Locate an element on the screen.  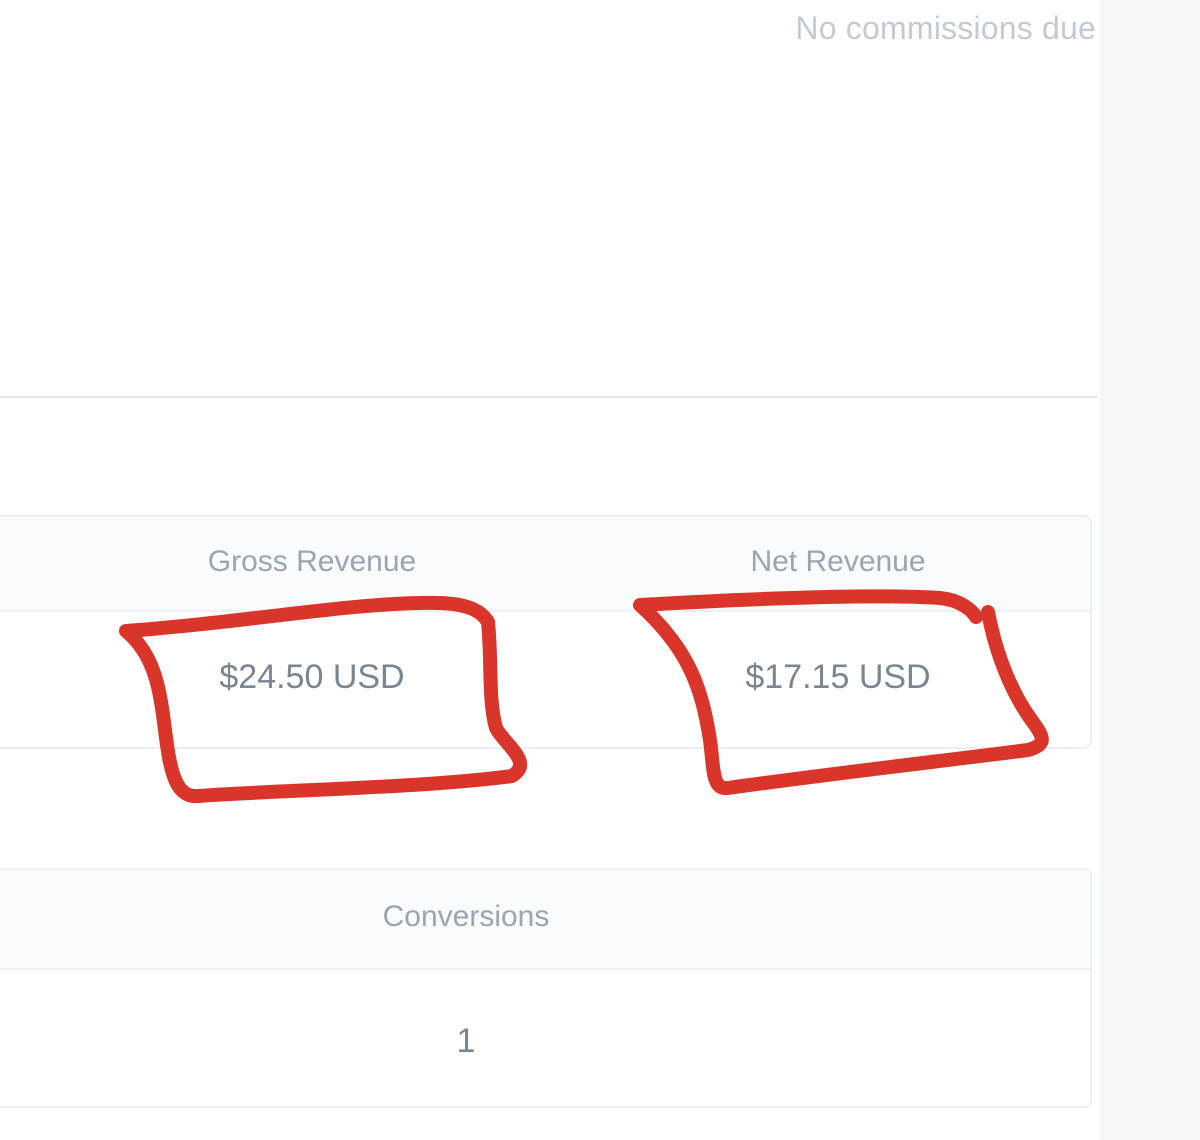
net-revenue-header: Net Revenue is located at coordinates (838, 561).